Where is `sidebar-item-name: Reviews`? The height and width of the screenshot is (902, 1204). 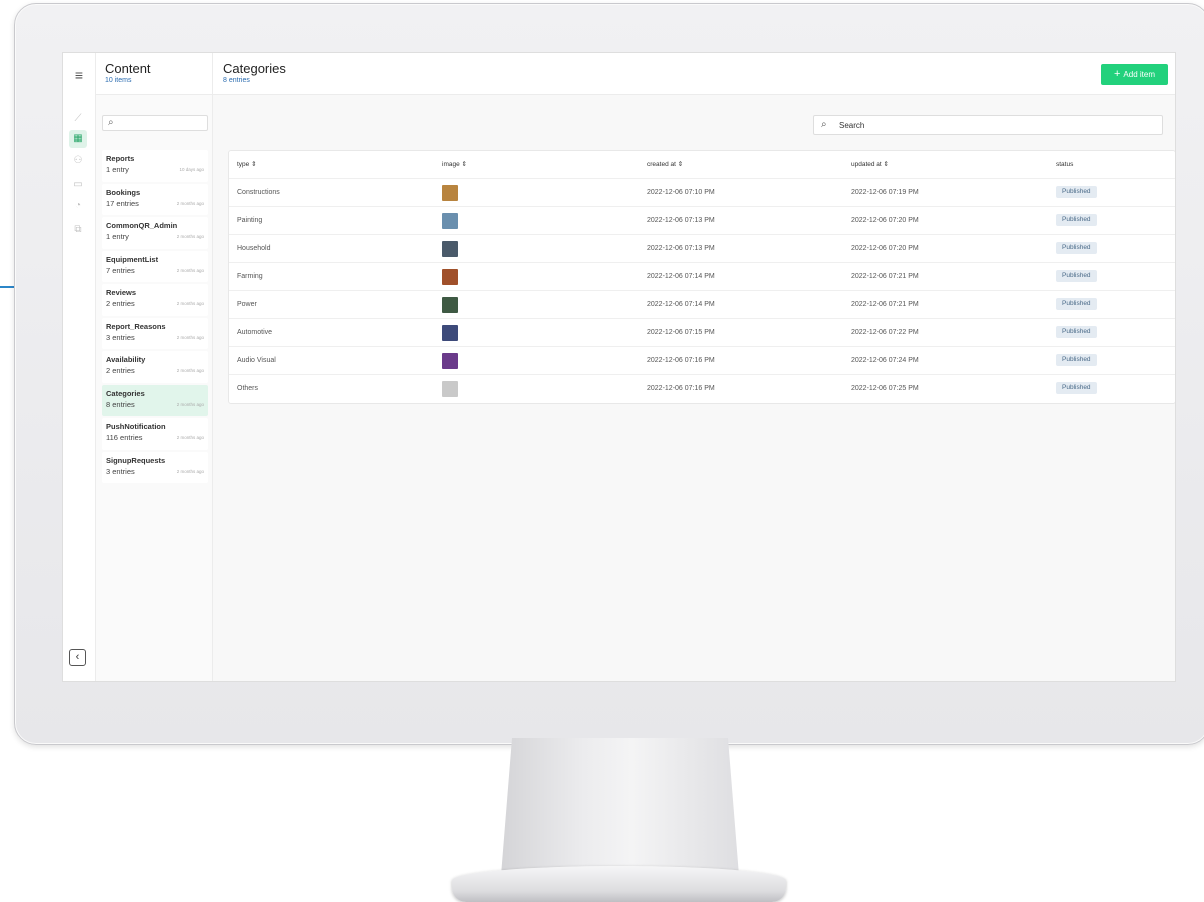 sidebar-item-name: Reviews is located at coordinates (121, 292).